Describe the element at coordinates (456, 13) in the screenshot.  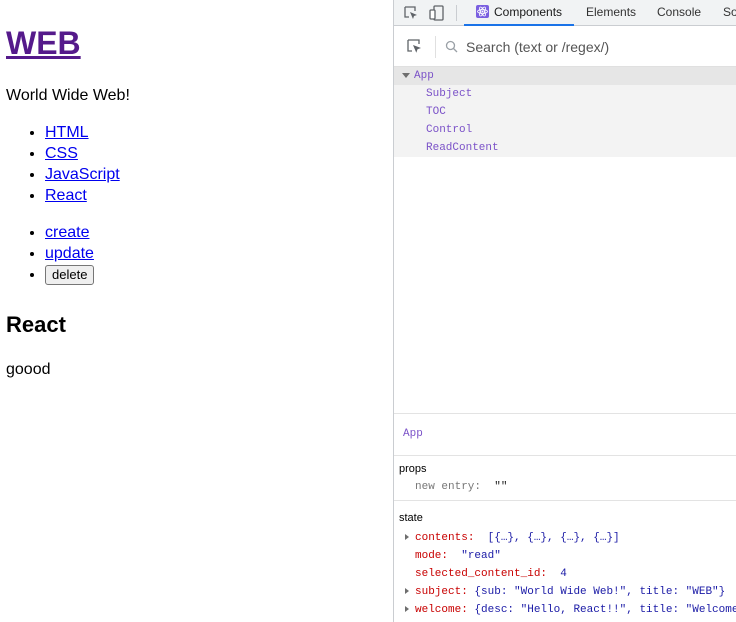
I see `toolbar-separator` at that location.